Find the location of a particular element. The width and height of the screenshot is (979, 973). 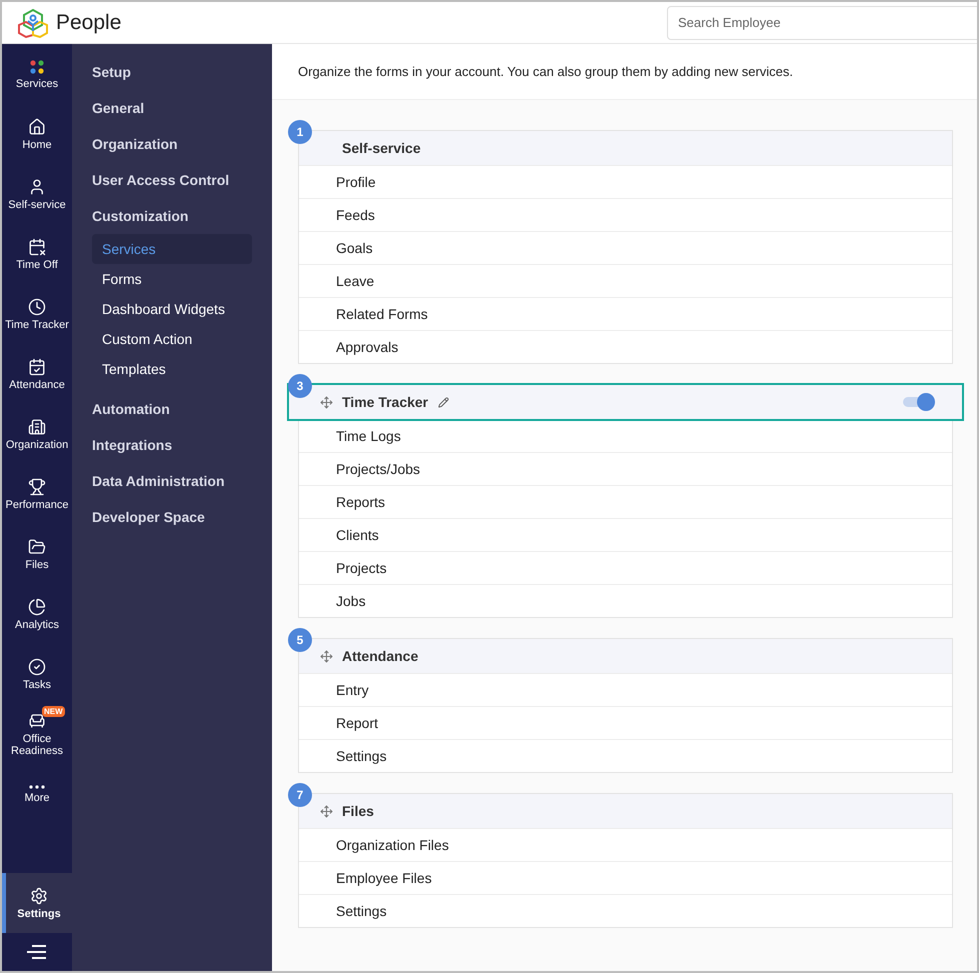

rail-item: Home is located at coordinates (37, 134).